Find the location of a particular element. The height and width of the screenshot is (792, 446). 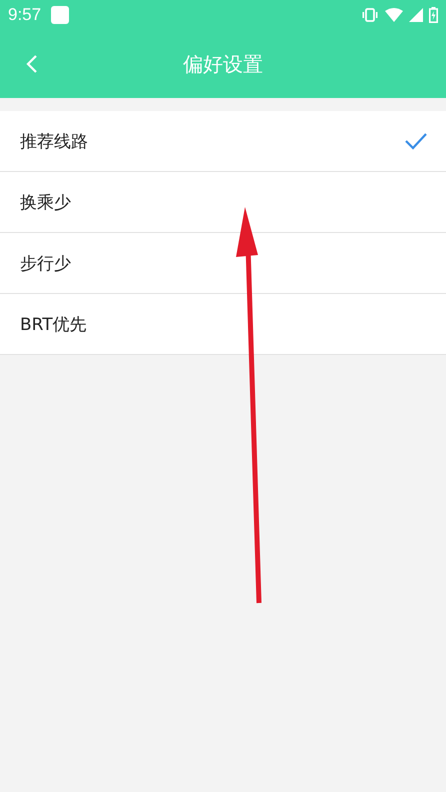

wifi-icon is located at coordinates (394, 15).